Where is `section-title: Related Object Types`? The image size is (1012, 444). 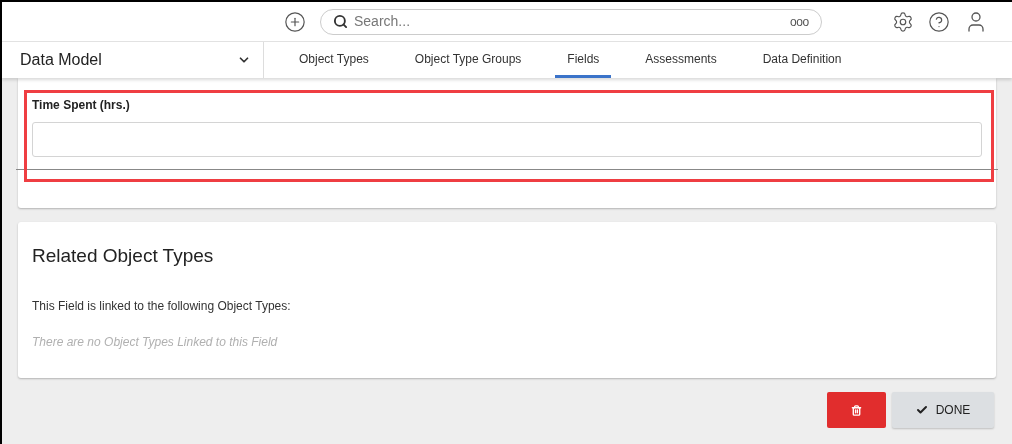 section-title: Related Object Types is located at coordinates (123, 256).